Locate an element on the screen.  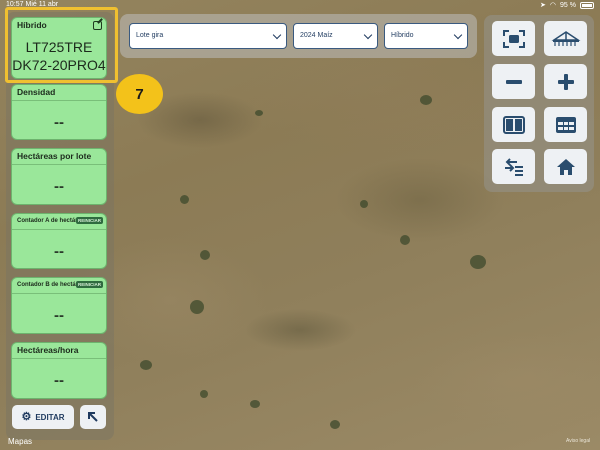
swap-list-icon is located at coordinates (513, 166).